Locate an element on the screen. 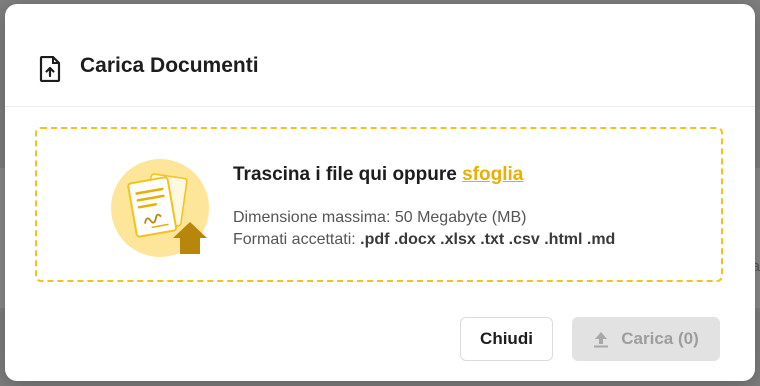 This screenshot has width=760, height=386. close-button-label: Chiudi is located at coordinates (506, 338).